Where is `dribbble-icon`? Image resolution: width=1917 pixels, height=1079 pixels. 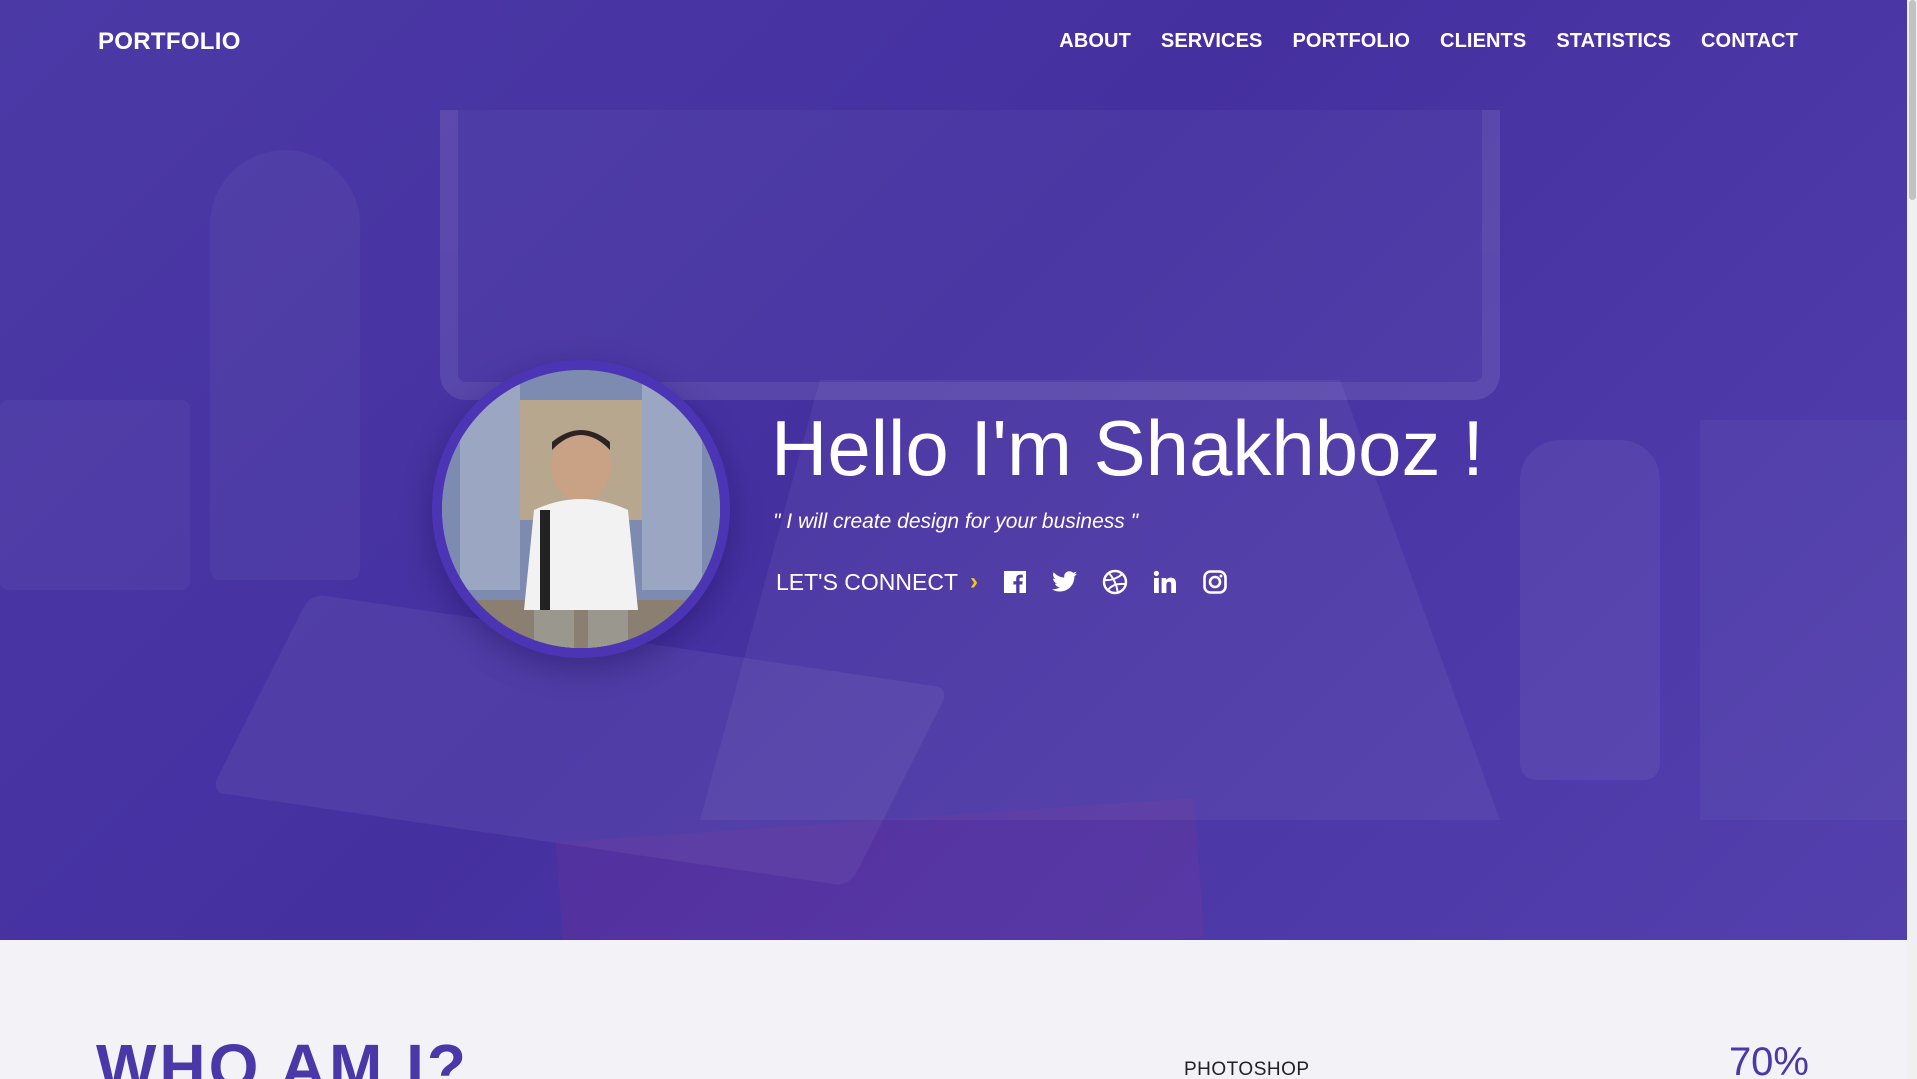
dribbble-icon is located at coordinates (1115, 582).